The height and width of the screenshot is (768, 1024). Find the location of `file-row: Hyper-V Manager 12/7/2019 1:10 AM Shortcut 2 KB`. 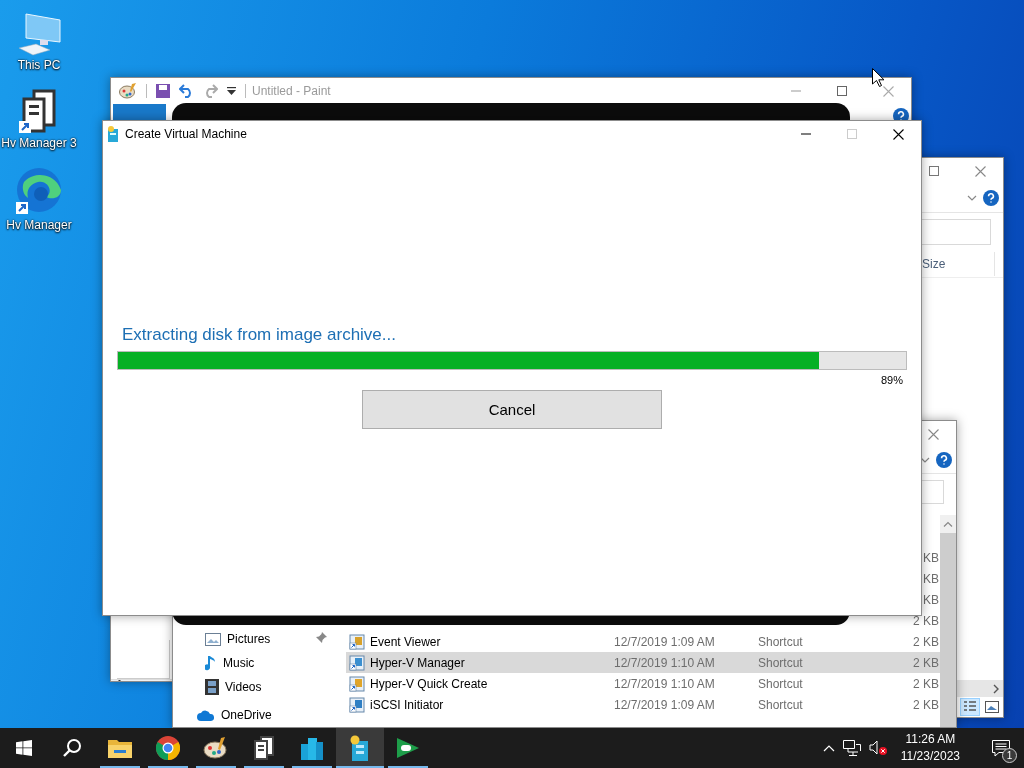

file-row: Hyper-V Manager 12/7/2019 1:10 AM Shortcut 2 KB is located at coordinates (643, 662).